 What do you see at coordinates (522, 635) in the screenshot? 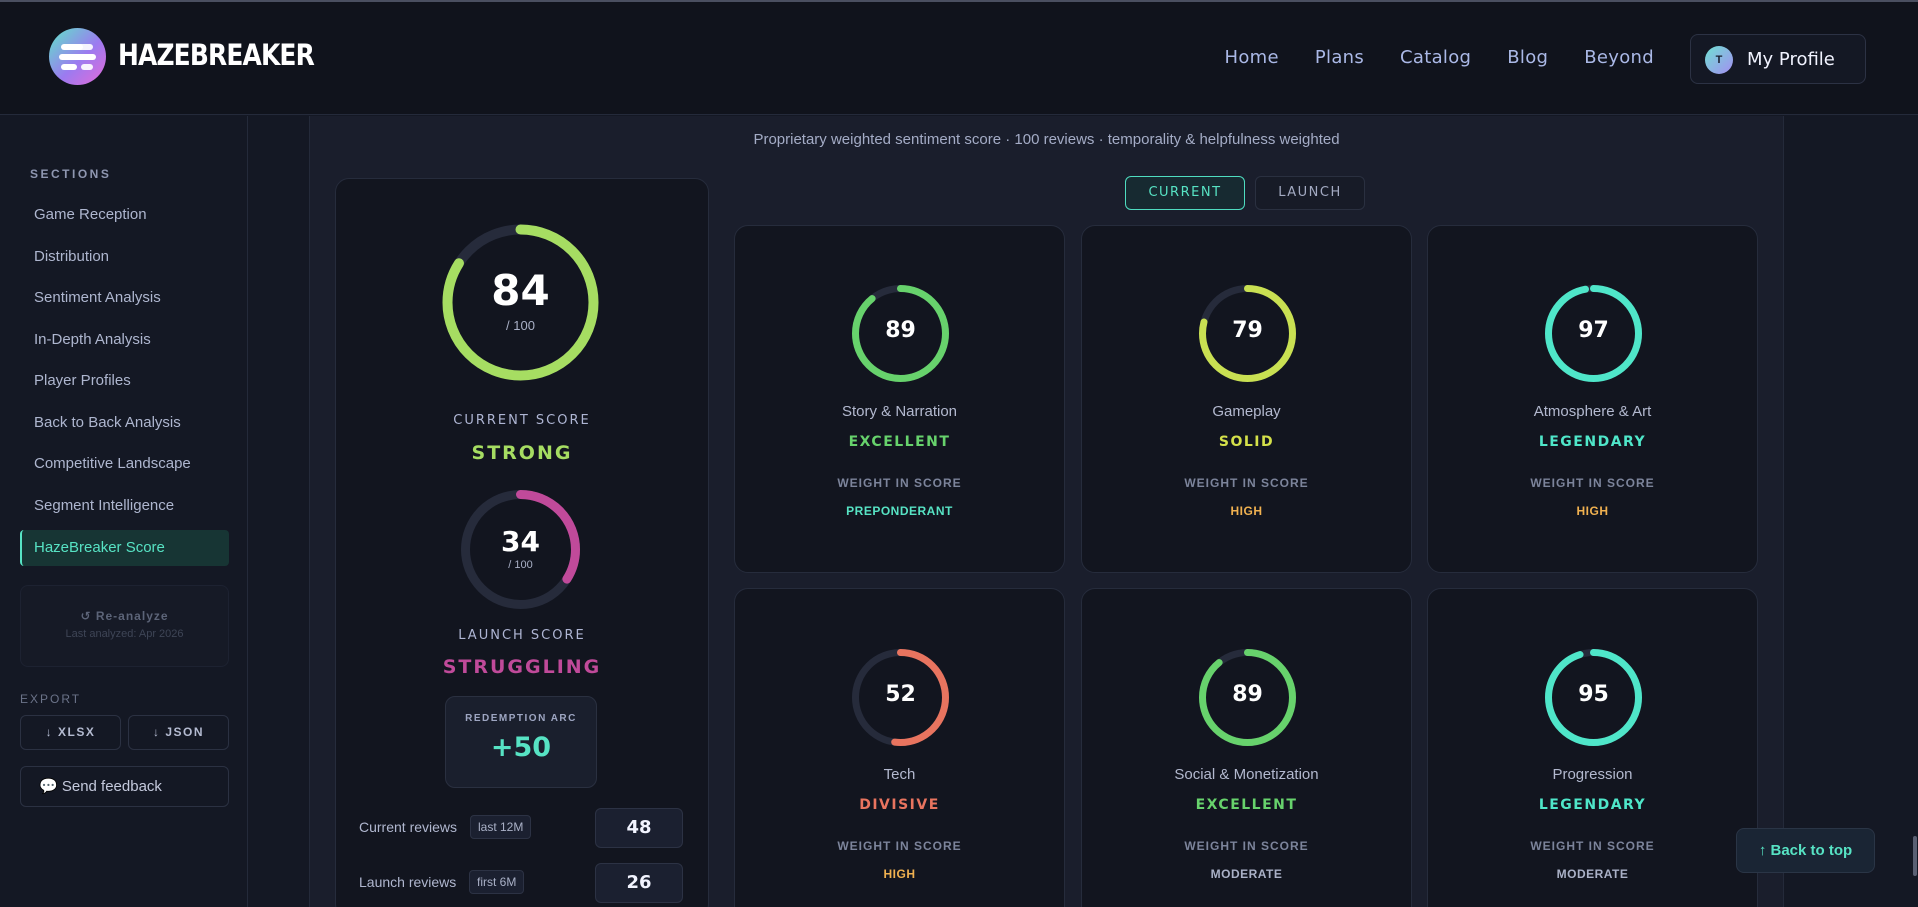
I see `launch-score-caption: LAUNCH SCORE` at bounding box center [522, 635].